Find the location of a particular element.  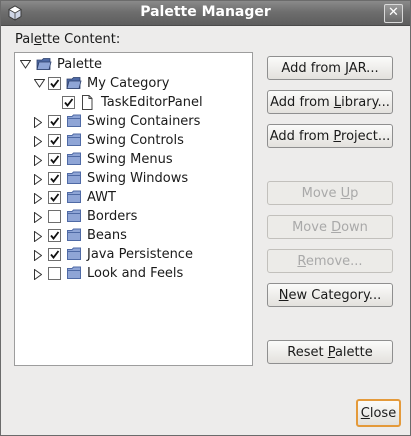

close-button-post: lose is located at coordinates (383, 413).